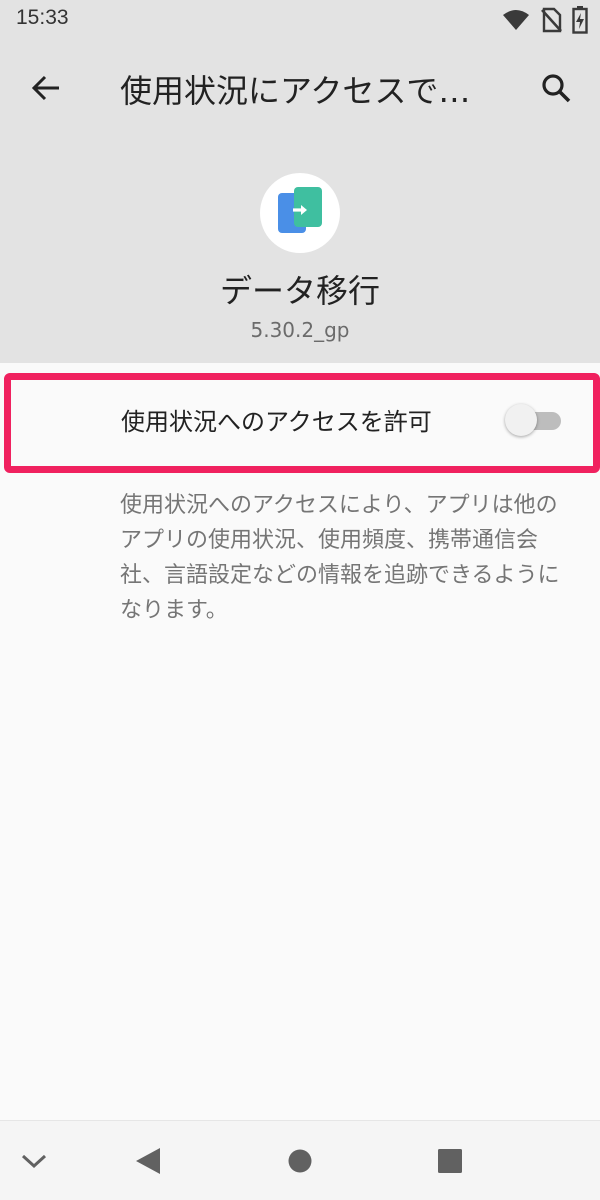 The height and width of the screenshot is (1200, 600). I want to click on home-circle-icon, so click(300, 1161).